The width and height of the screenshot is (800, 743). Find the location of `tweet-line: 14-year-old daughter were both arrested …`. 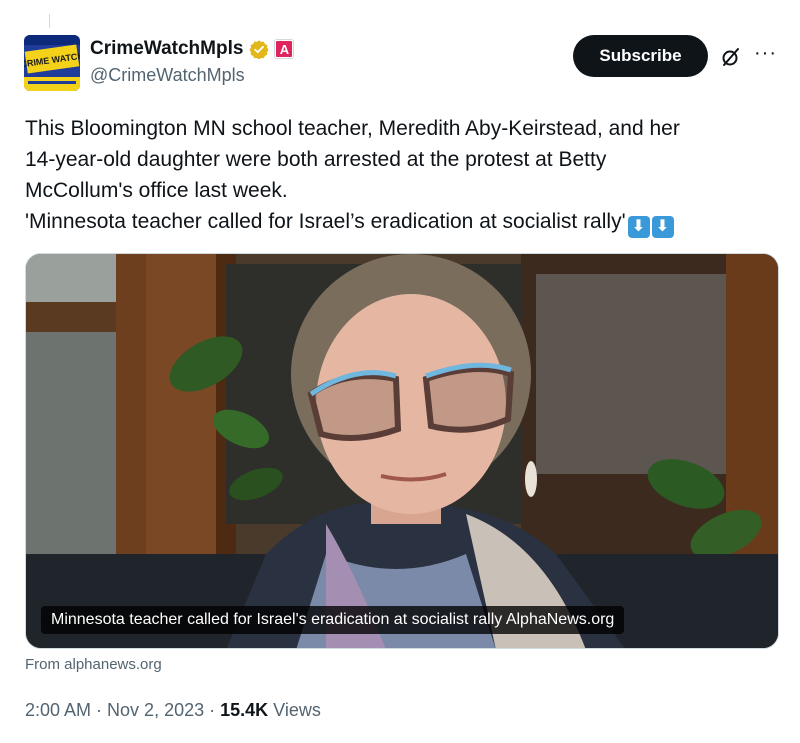

tweet-line: 14-year-old daughter were both arrested … is located at coordinates (316, 159).